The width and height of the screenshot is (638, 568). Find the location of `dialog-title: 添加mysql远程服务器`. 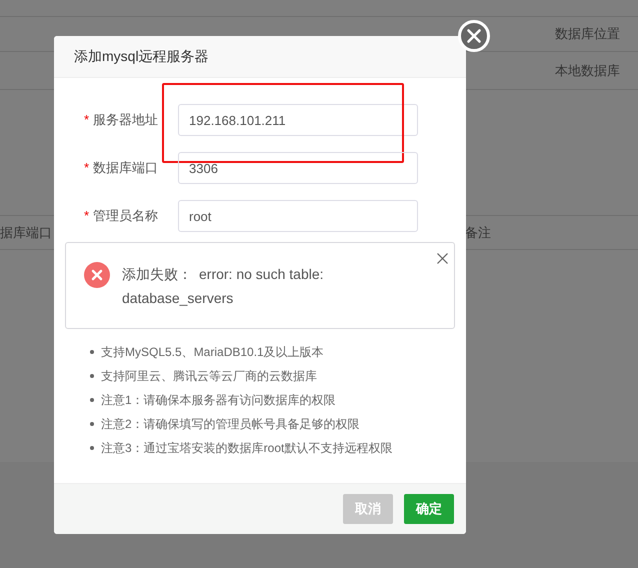

dialog-title: 添加mysql远程服务器 is located at coordinates (141, 56).